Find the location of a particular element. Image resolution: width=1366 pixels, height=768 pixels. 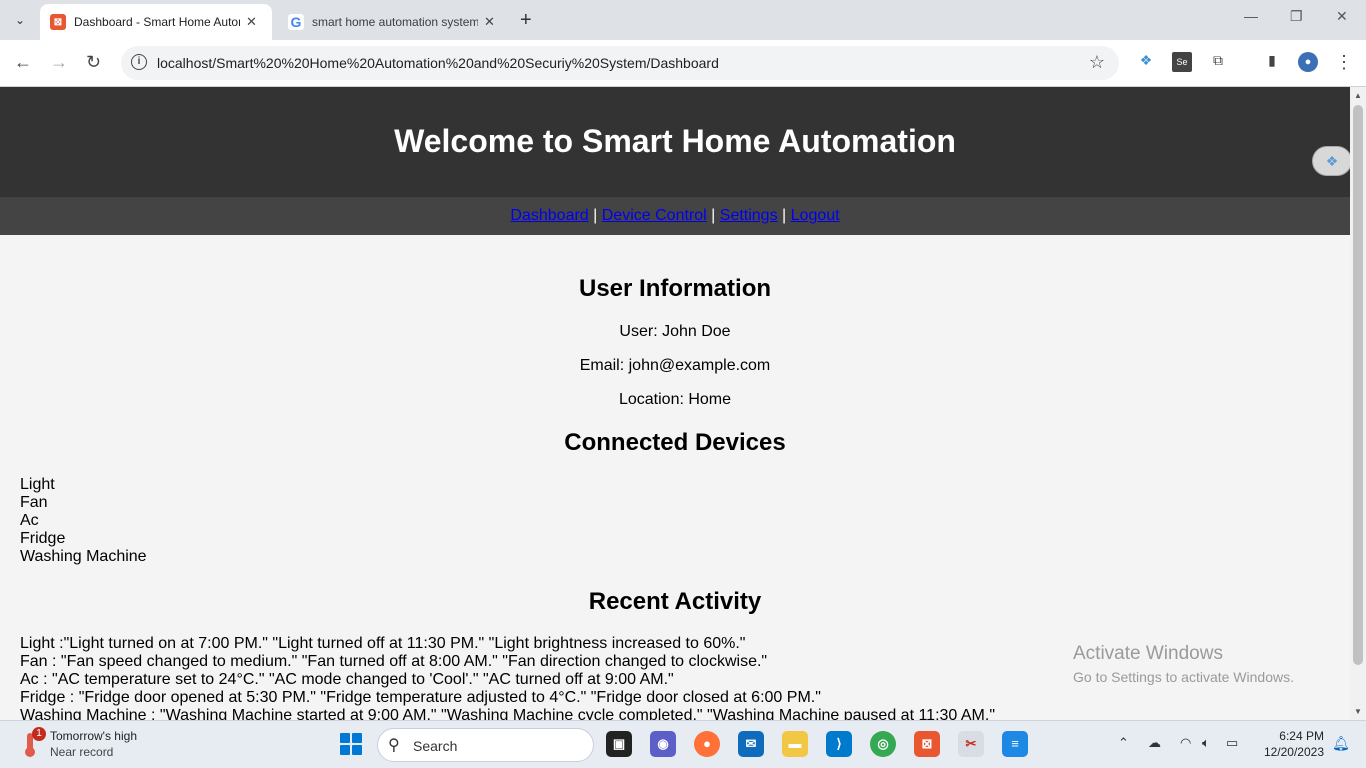

watermark-subtitle: Go to Settings to activate Windows. is located at coordinates (1183, 677).